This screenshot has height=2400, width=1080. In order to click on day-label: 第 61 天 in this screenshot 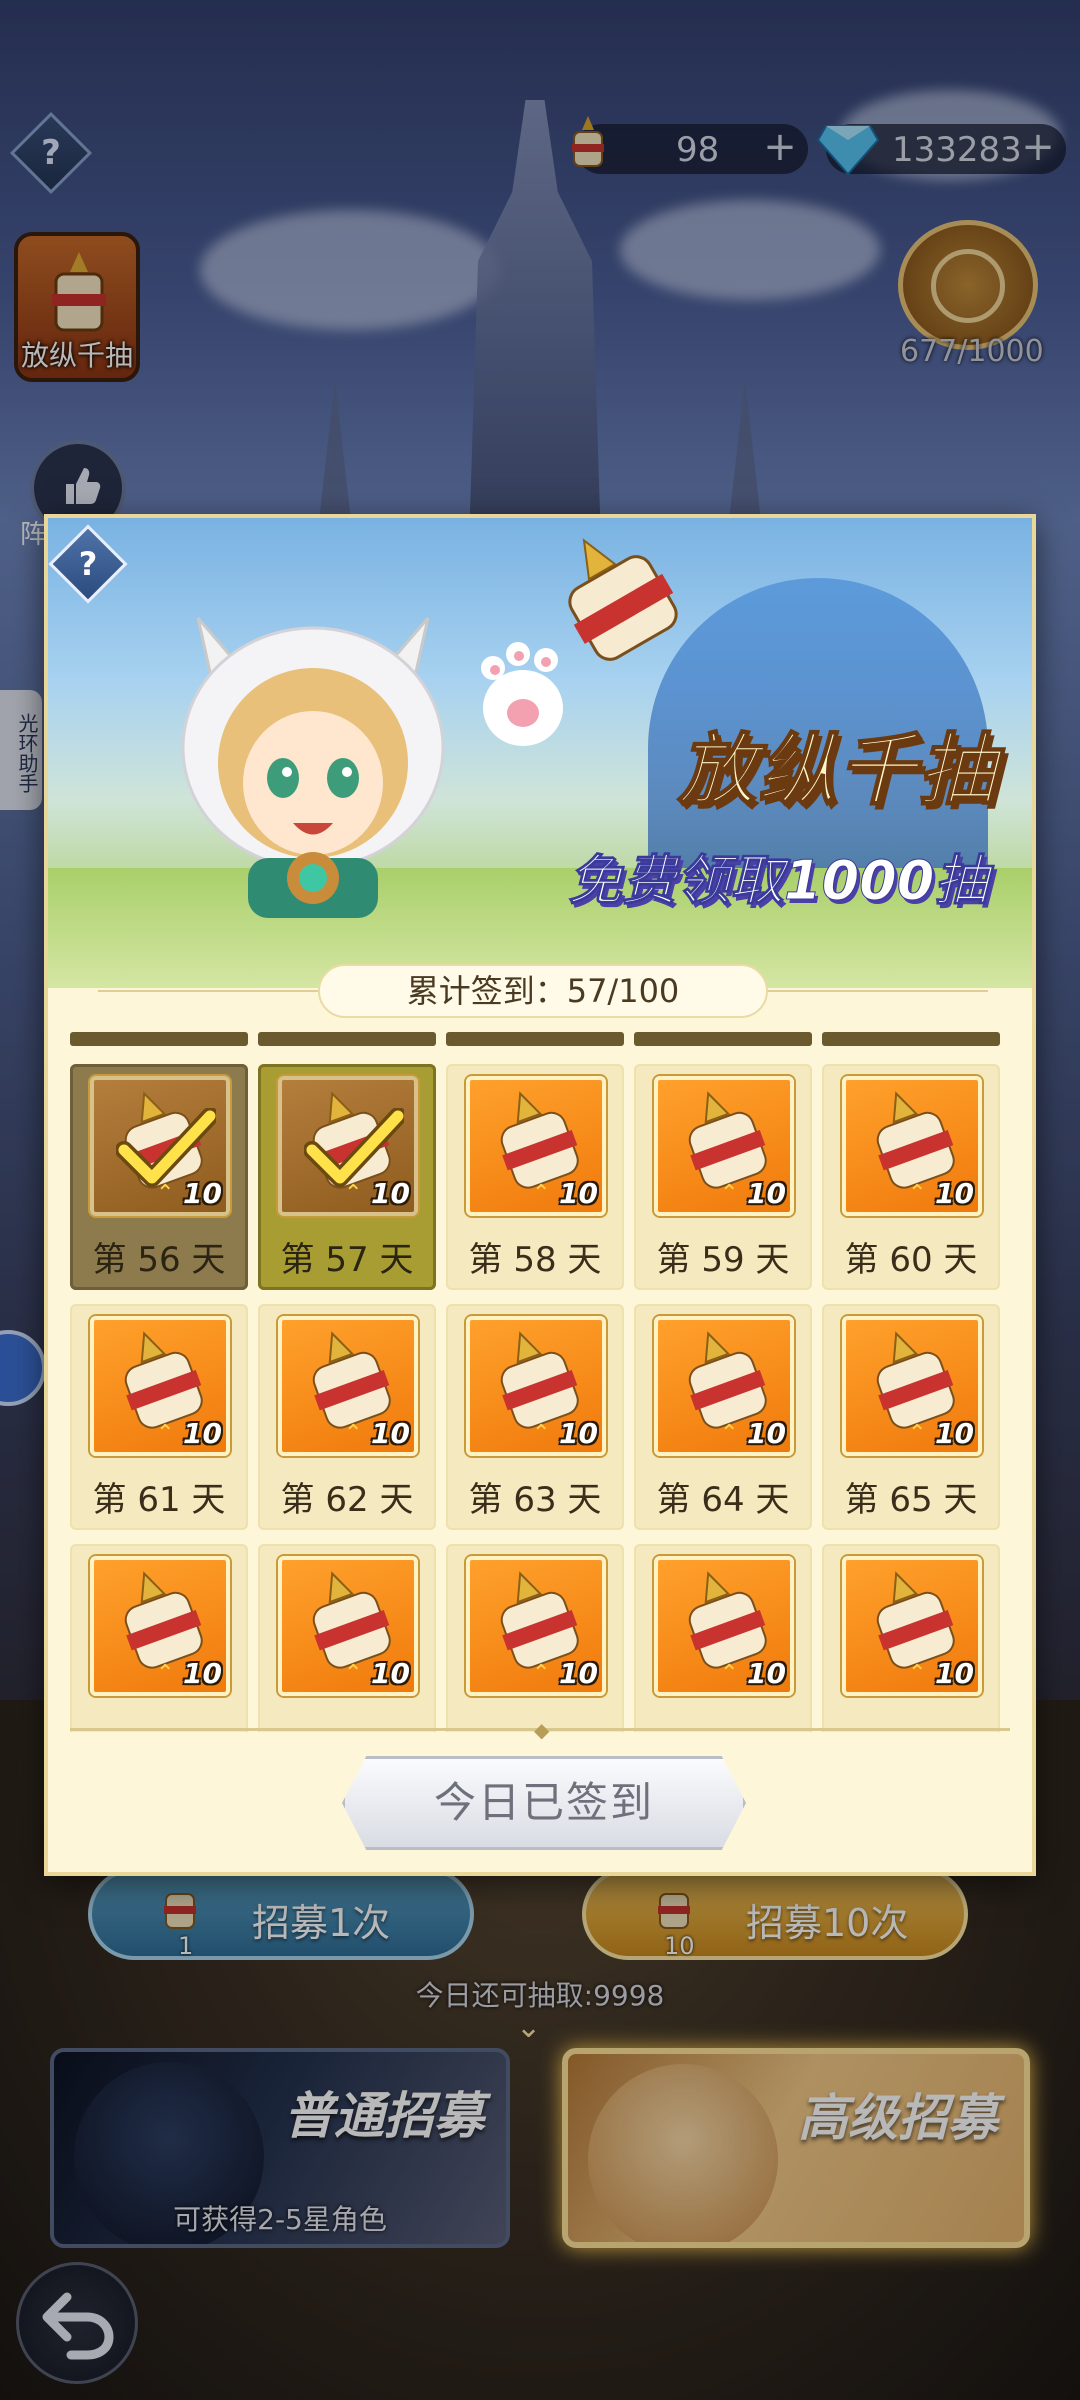, I will do `click(159, 1500)`.